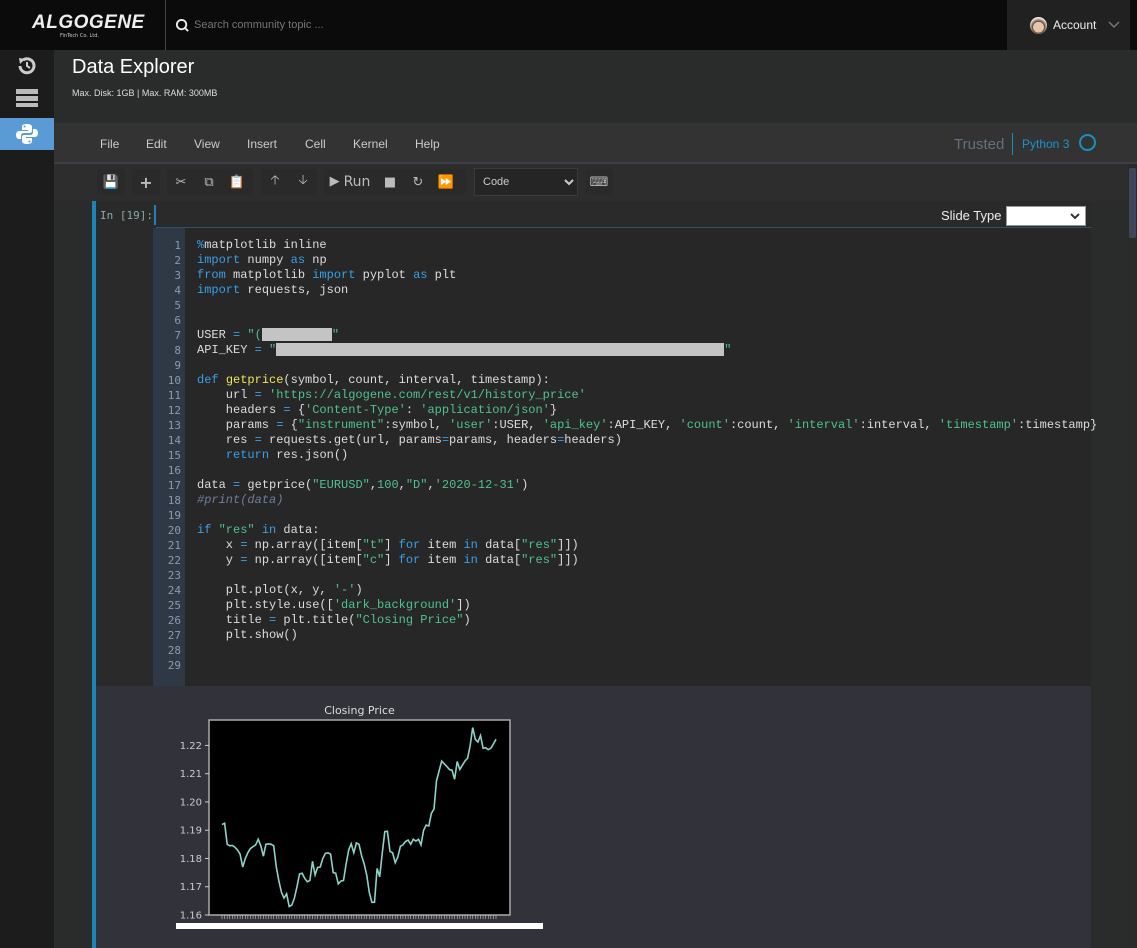  I want to click on menu-cell: Cell, so click(315, 144).